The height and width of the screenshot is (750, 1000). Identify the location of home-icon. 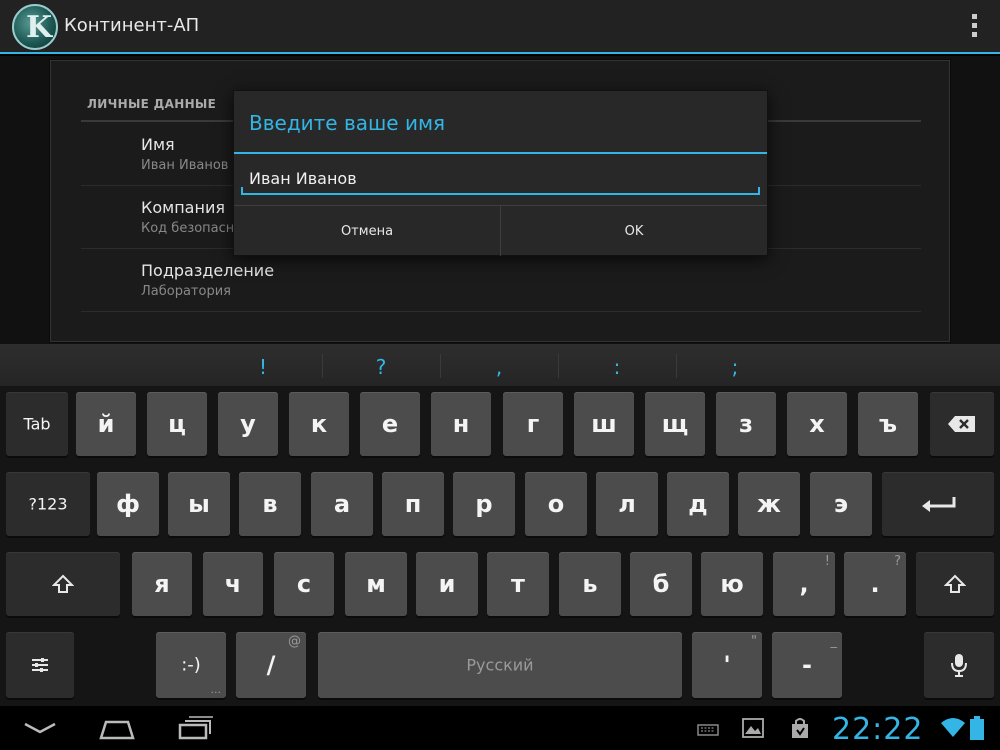
(117, 729).